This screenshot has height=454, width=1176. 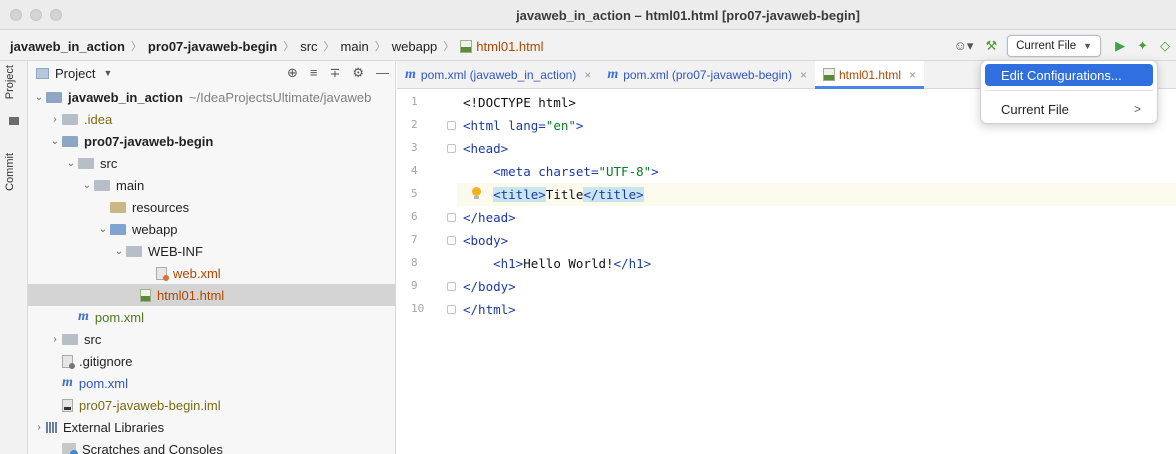 What do you see at coordinates (1120, 46) in the screenshot?
I see `run-icon: ▶` at bounding box center [1120, 46].